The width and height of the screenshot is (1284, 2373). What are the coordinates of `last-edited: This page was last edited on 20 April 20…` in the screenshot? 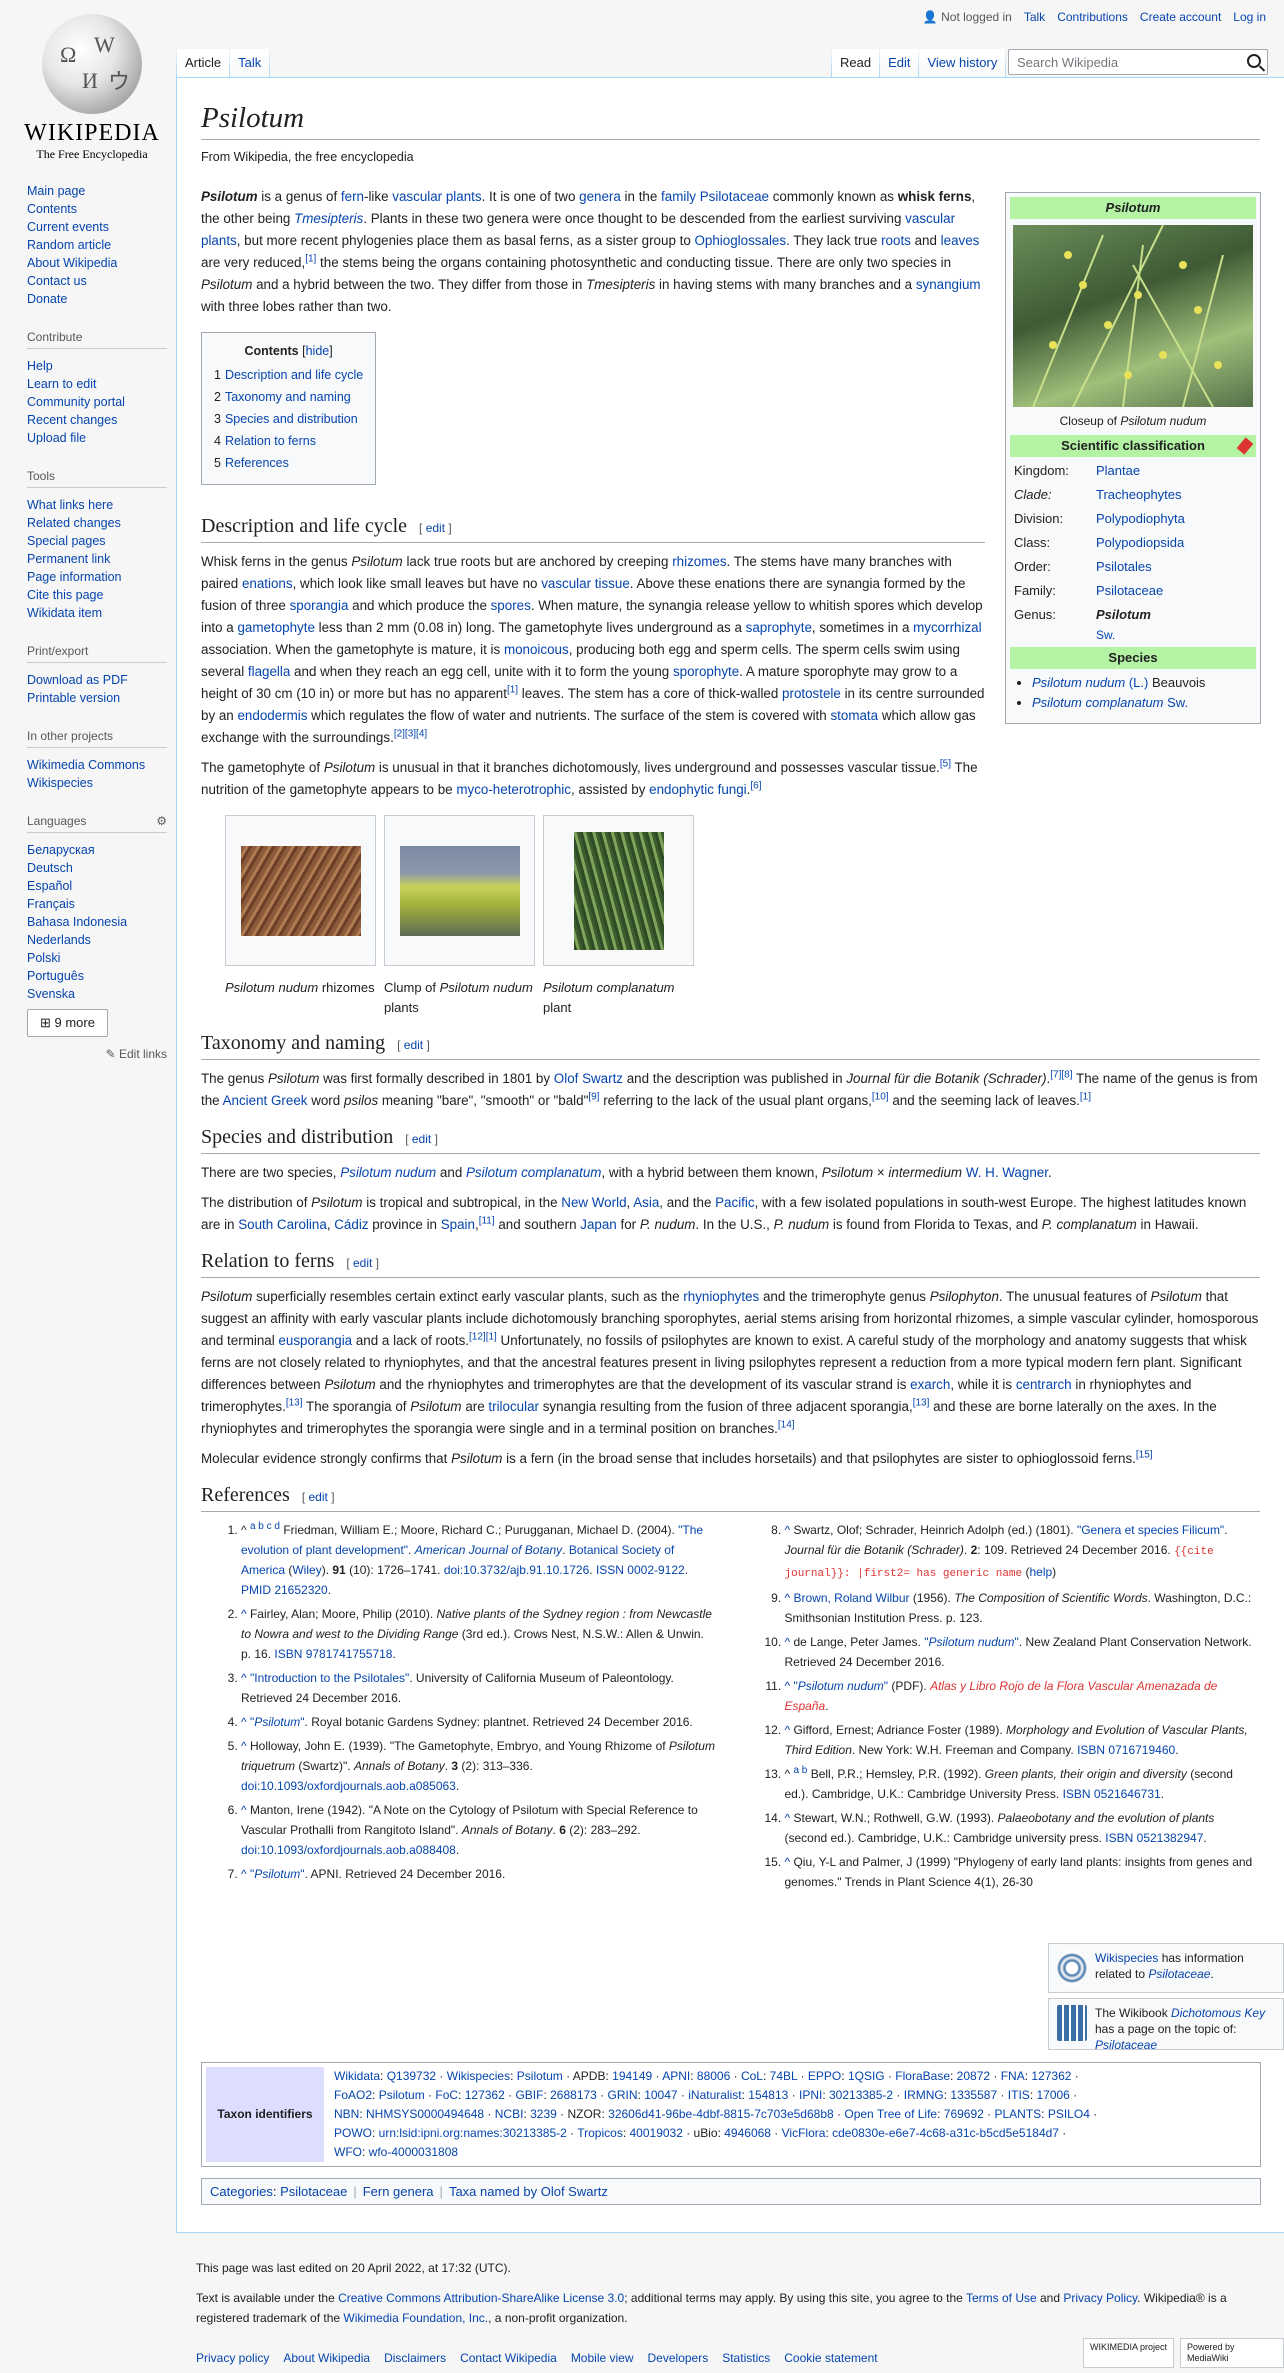 It's located at (353, 2268).